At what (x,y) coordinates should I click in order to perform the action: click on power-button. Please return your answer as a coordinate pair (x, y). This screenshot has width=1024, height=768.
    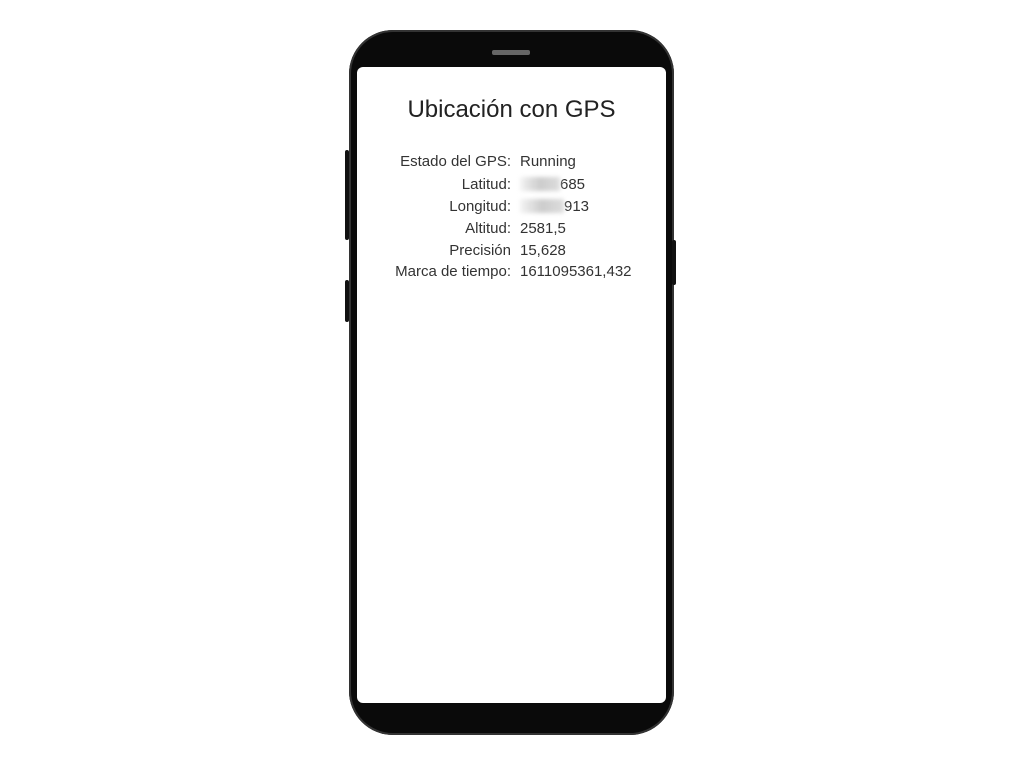
    Looking at the image, I should click on (674, 262).